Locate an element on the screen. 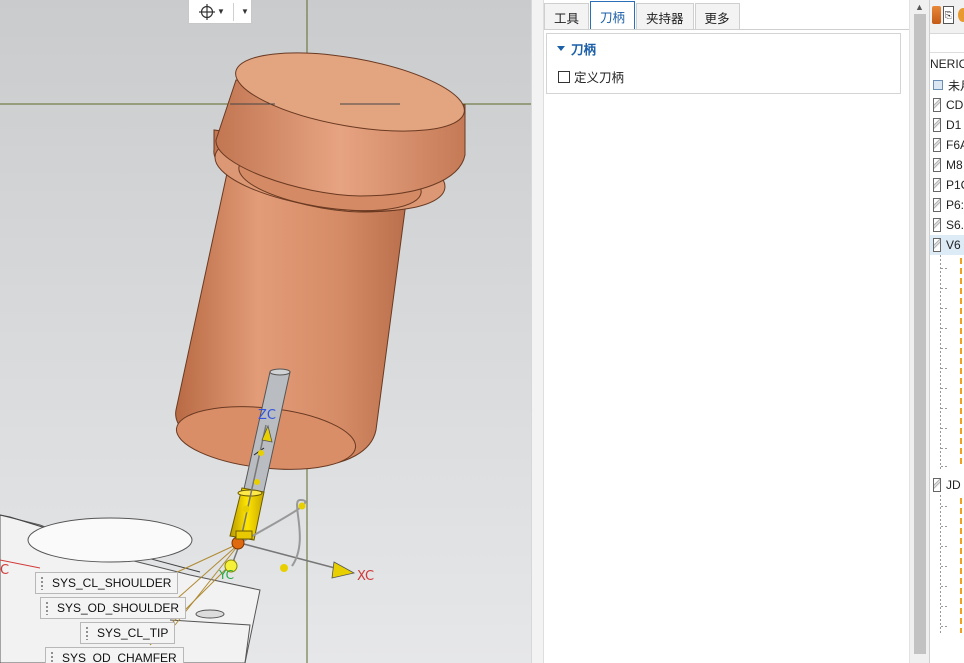 The image size is (964, 663). navigator-toolbar: ⎘ is located at coordinates (947, 17).